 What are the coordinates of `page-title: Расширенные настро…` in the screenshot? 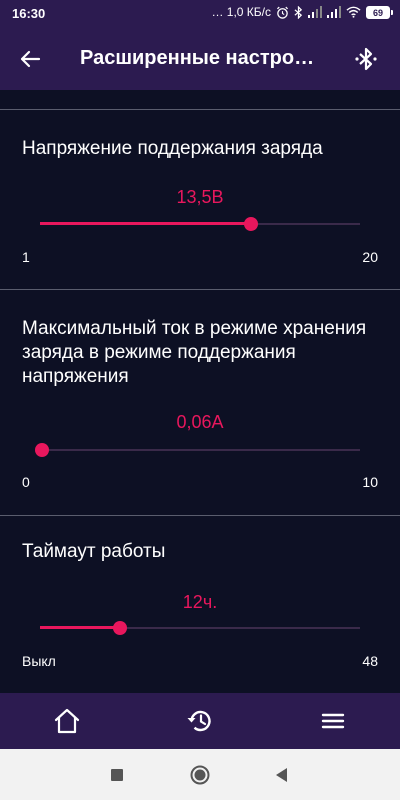 It's located at (197, 58).